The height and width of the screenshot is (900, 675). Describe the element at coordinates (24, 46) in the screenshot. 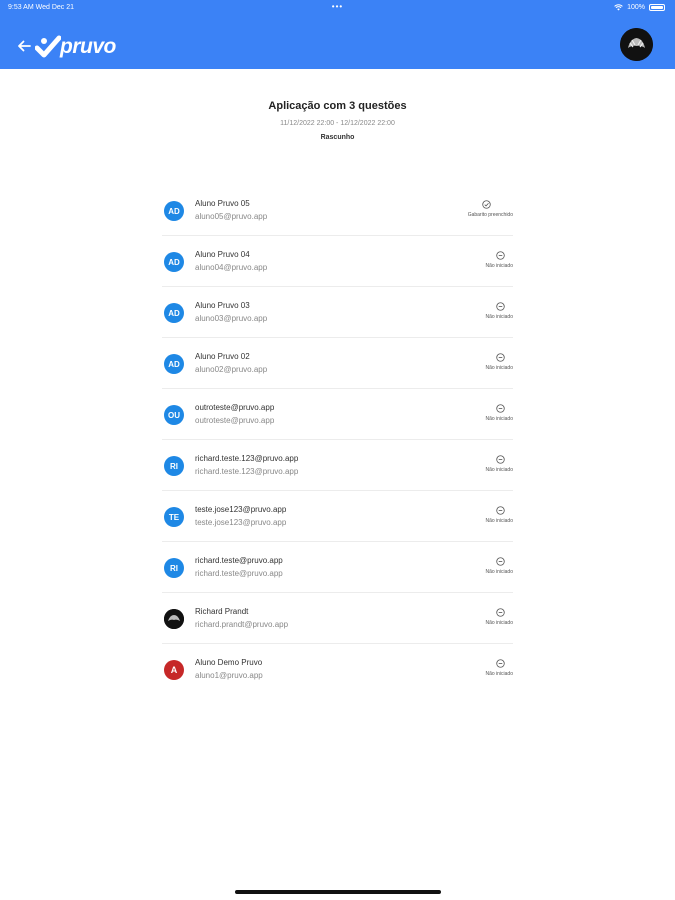

I see `back-arrow-icon` at that location.